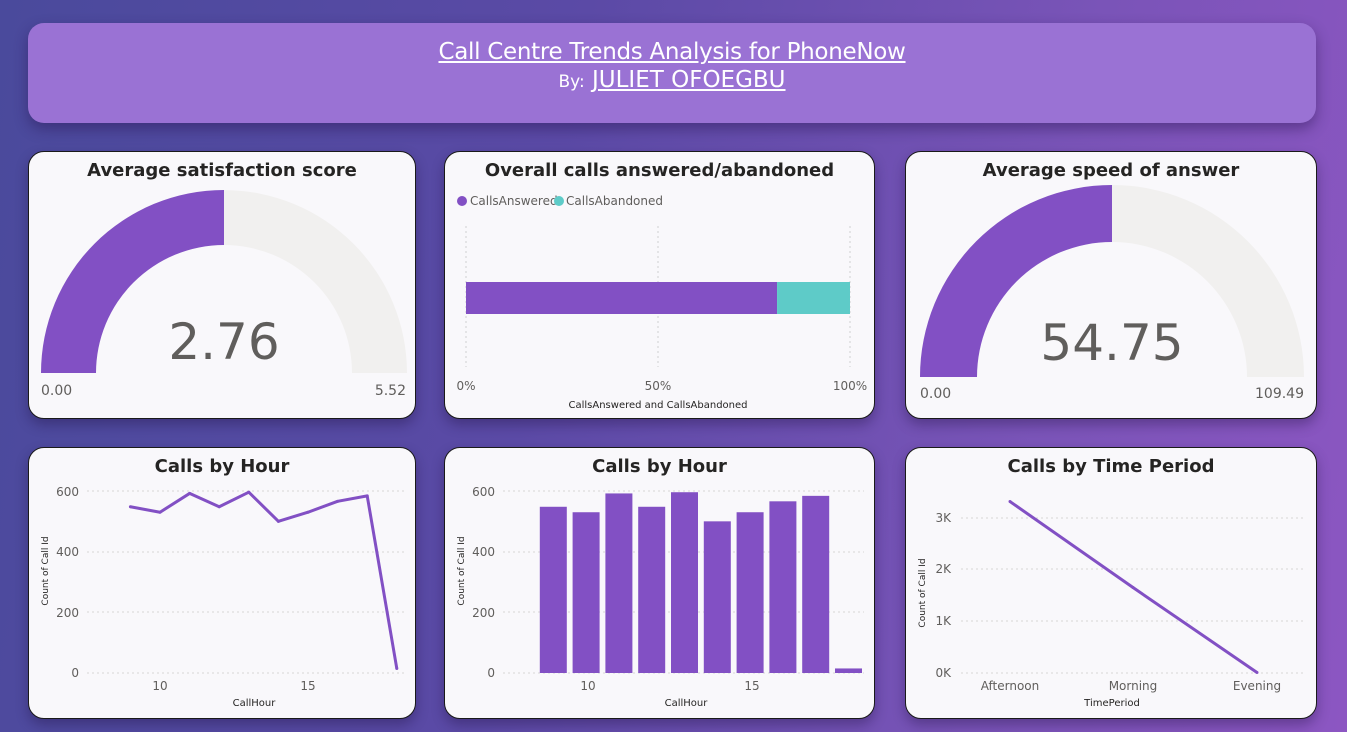  I want to click on y-tick-2k: 2K, so click(943, 569).